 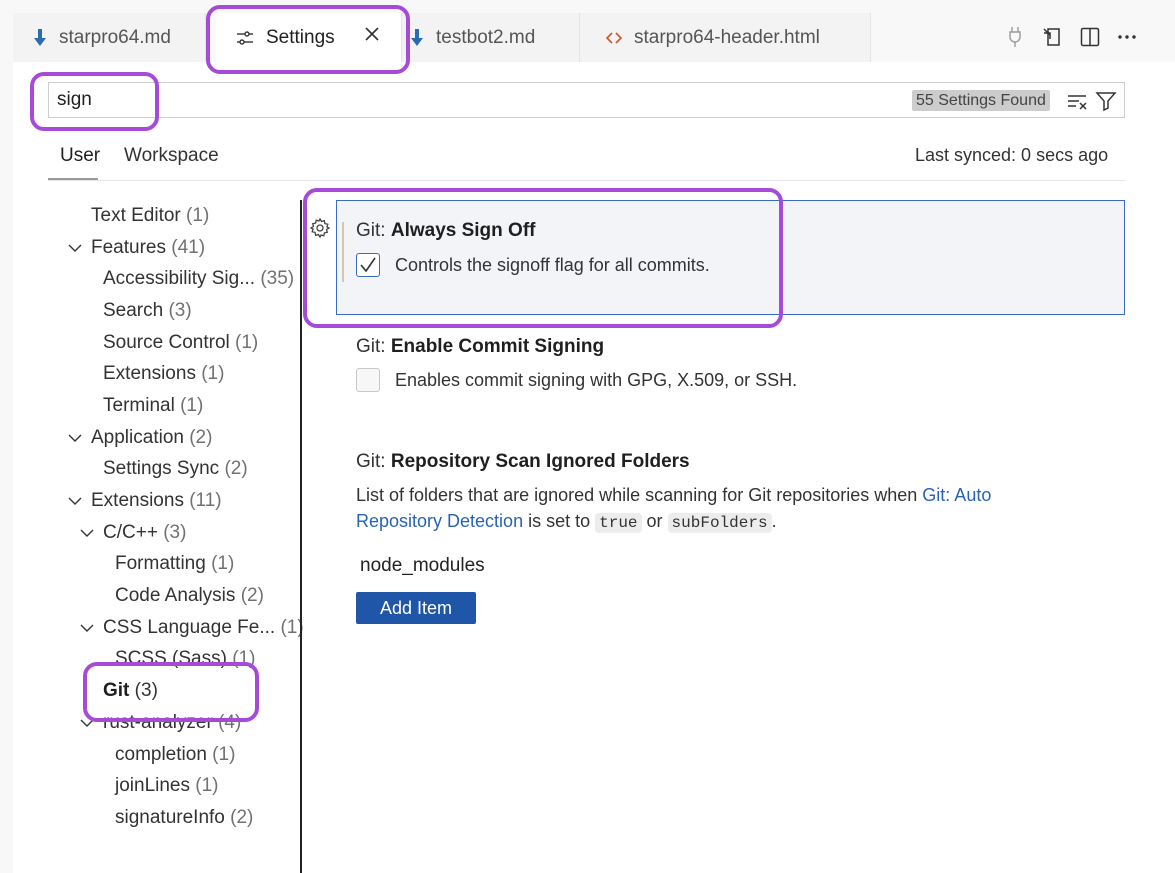 I want to click on tab-starpro64-header-html: starpro64-header.html, so click(x=725, y=37).